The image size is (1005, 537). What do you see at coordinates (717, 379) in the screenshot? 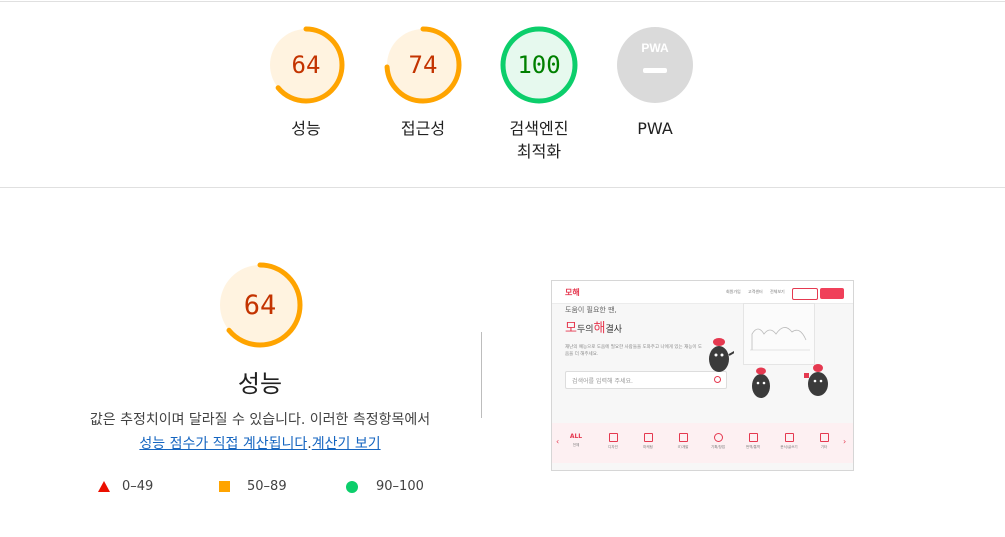
I see `search-icon` at bounding box center [717, 379].